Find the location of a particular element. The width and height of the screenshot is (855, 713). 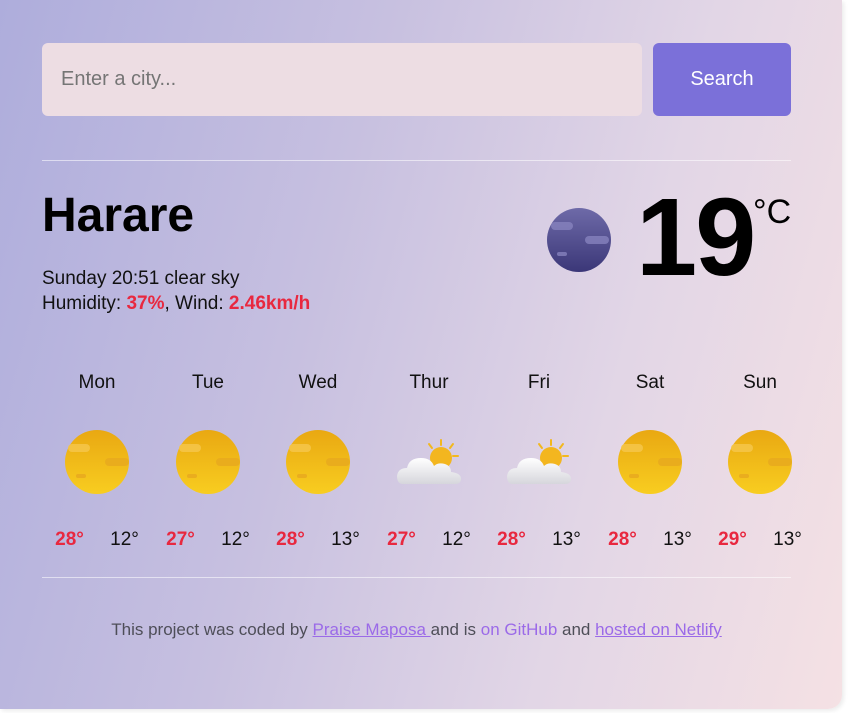

forecast-day-name: Wed is located at coordinates (318, 382).